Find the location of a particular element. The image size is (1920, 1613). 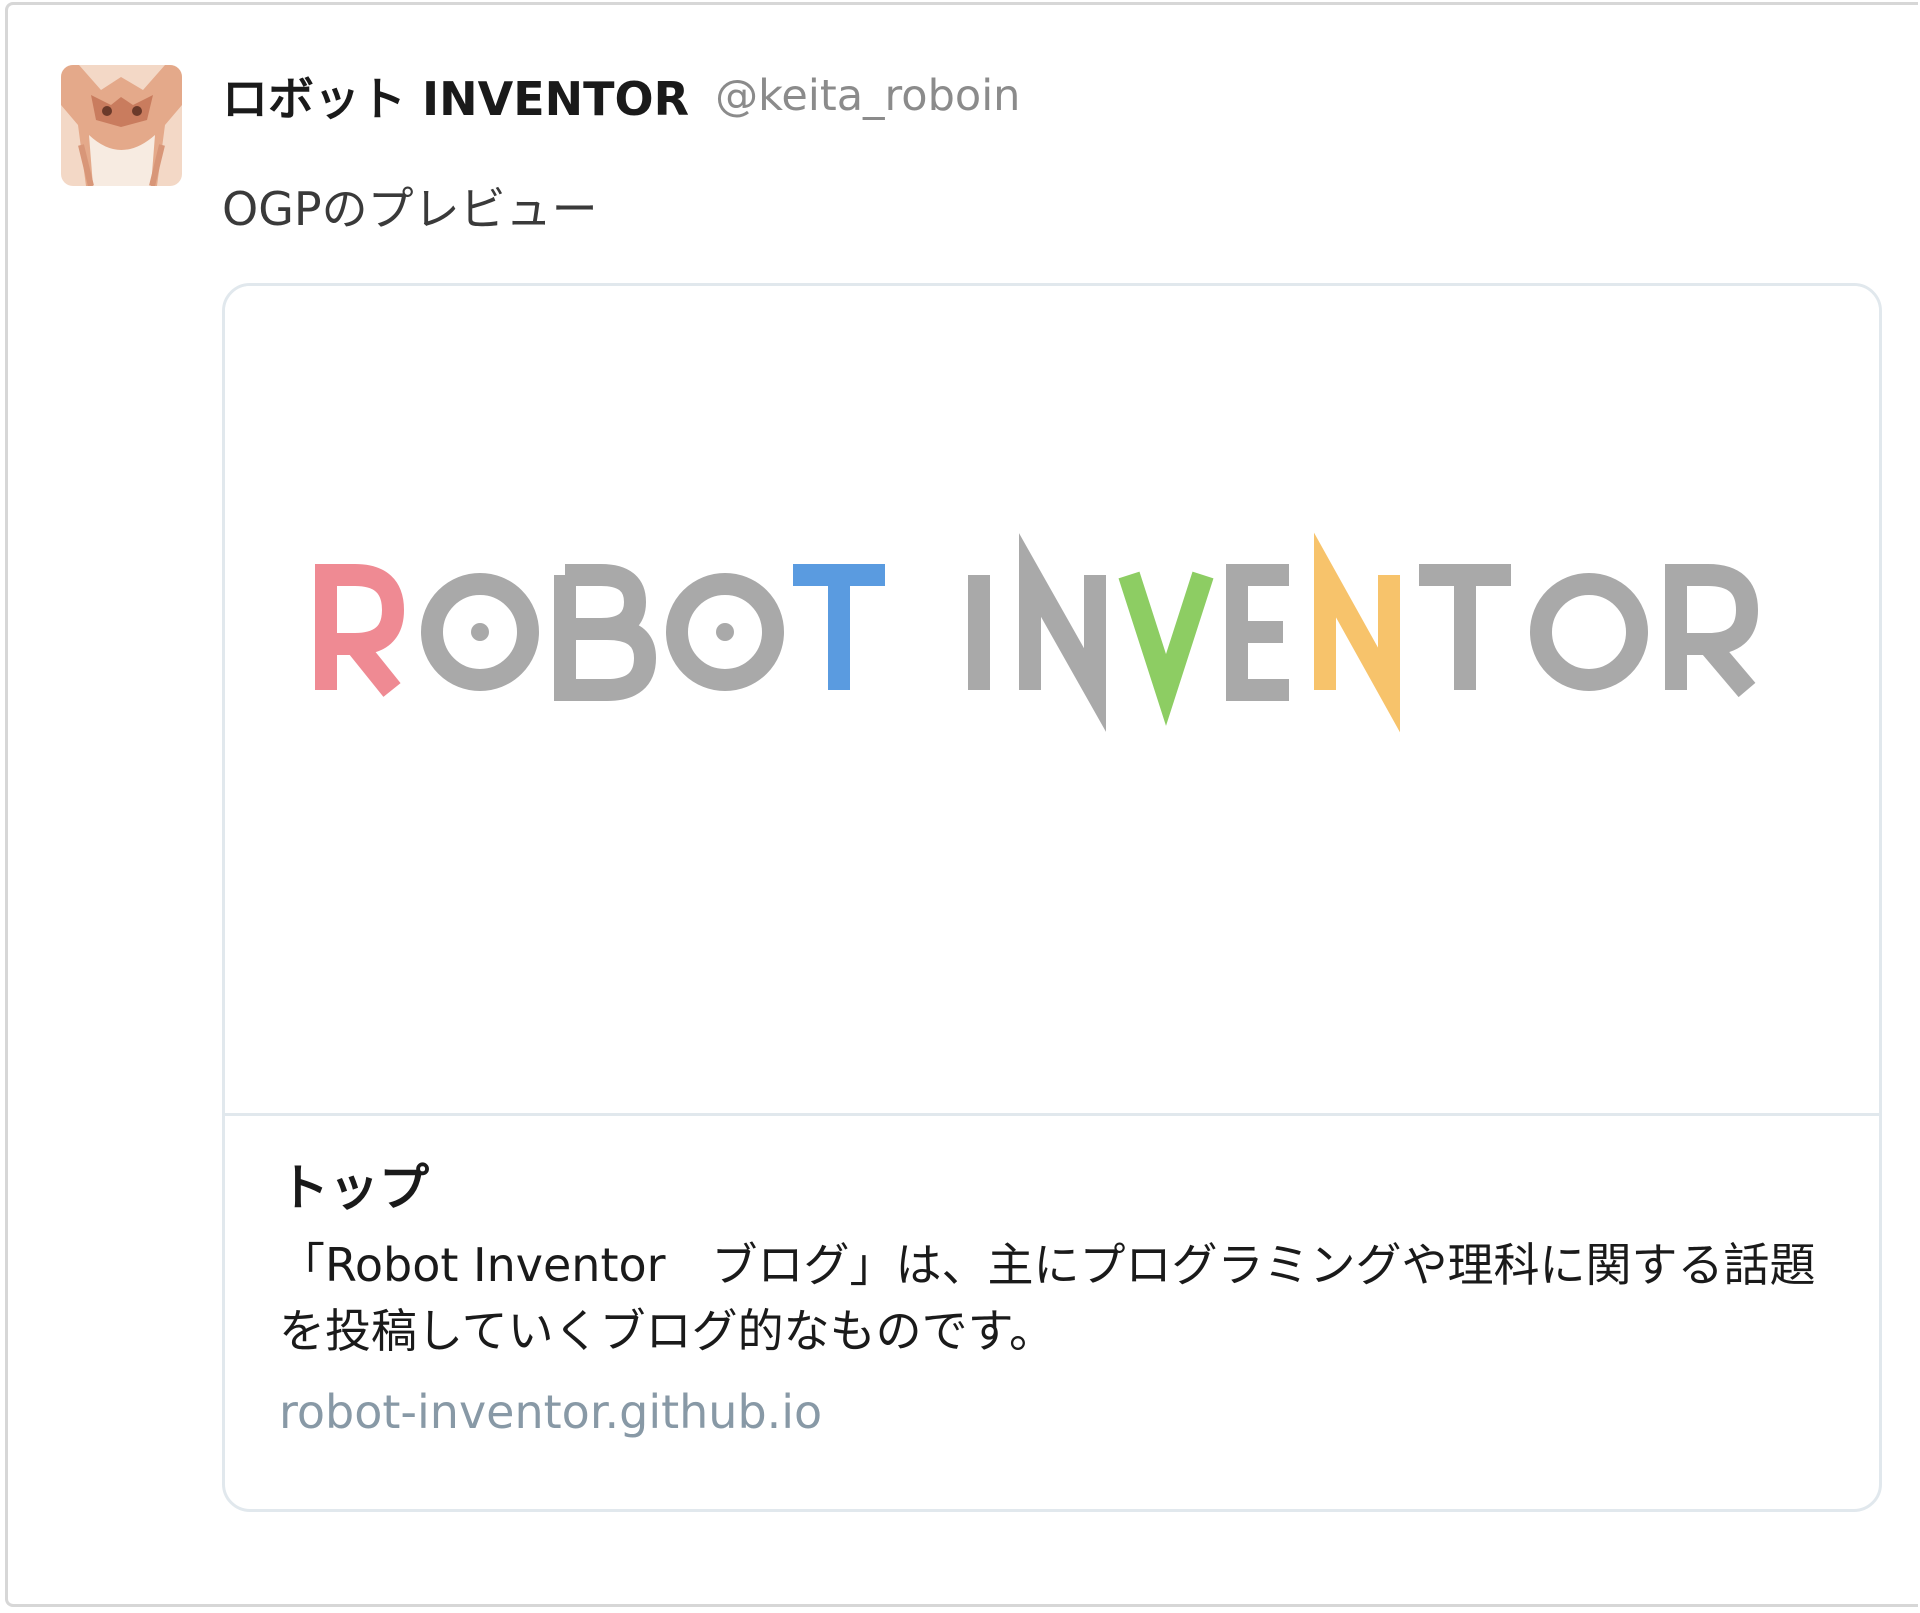

logo-letter-t1 is located at coordinates (839, 627).